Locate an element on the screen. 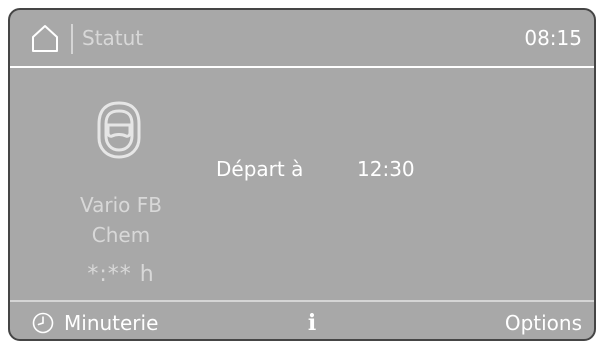 The width and height of the screenshot is (604, 349). timer-button: Minuterie is located at coordinates (95, 323).